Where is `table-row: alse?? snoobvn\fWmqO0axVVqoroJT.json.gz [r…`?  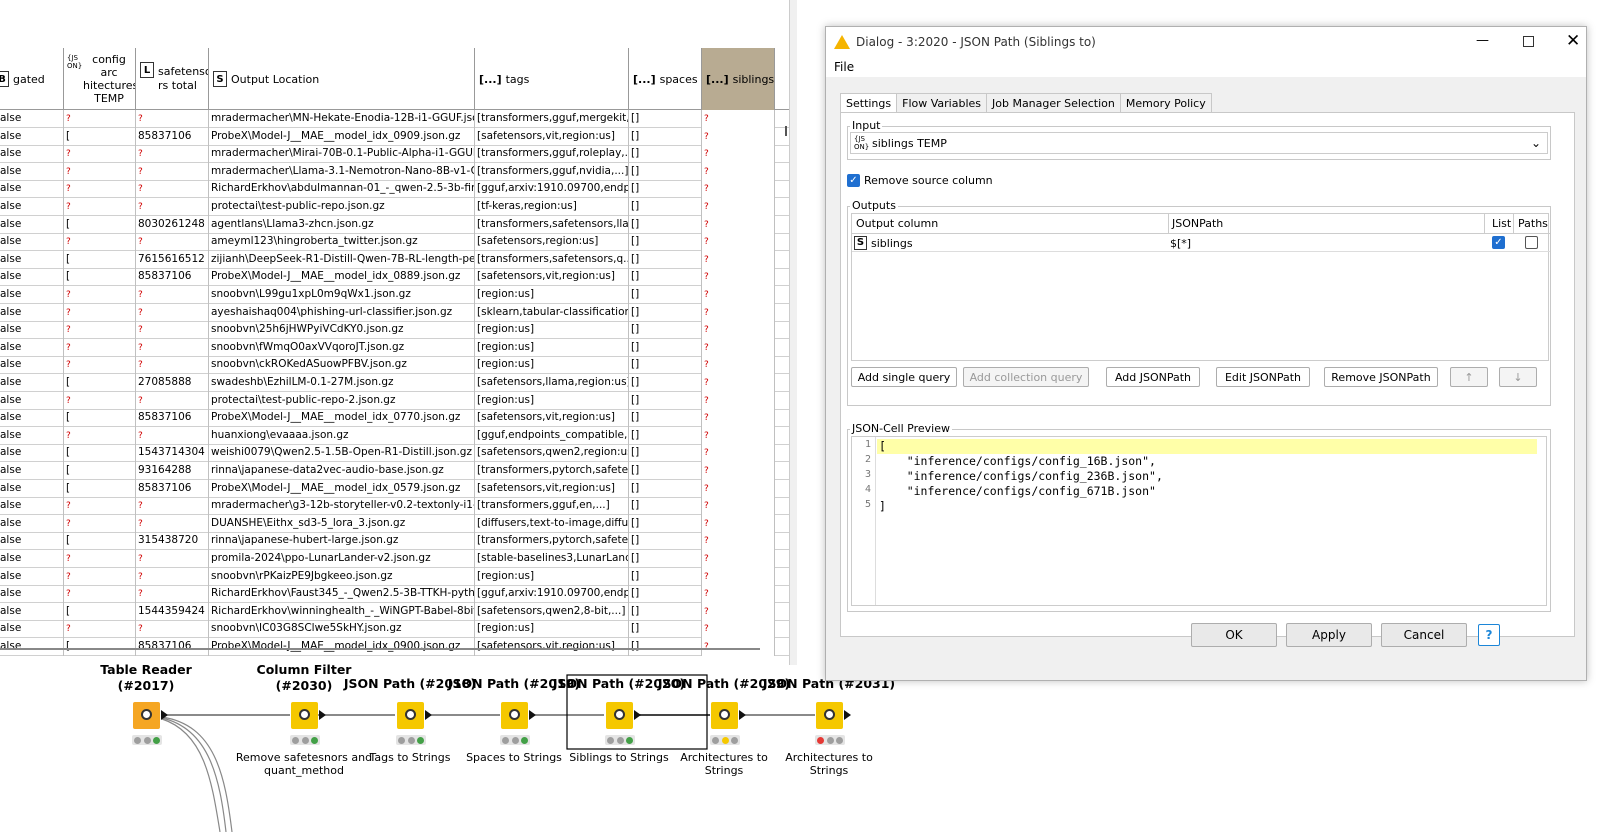 table-row: alse?? snoobvn\fWmqO0axVVqoroJT.json.gz [r… is located at coordinates (395, 347).